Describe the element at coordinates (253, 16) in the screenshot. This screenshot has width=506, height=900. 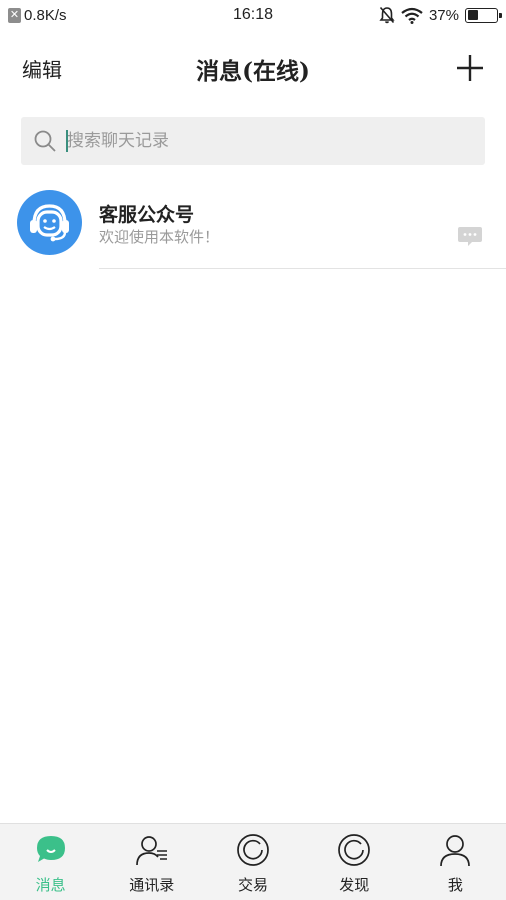
I see `status-bar: ✕ 0.8K/s 16:18 37%` at that location.